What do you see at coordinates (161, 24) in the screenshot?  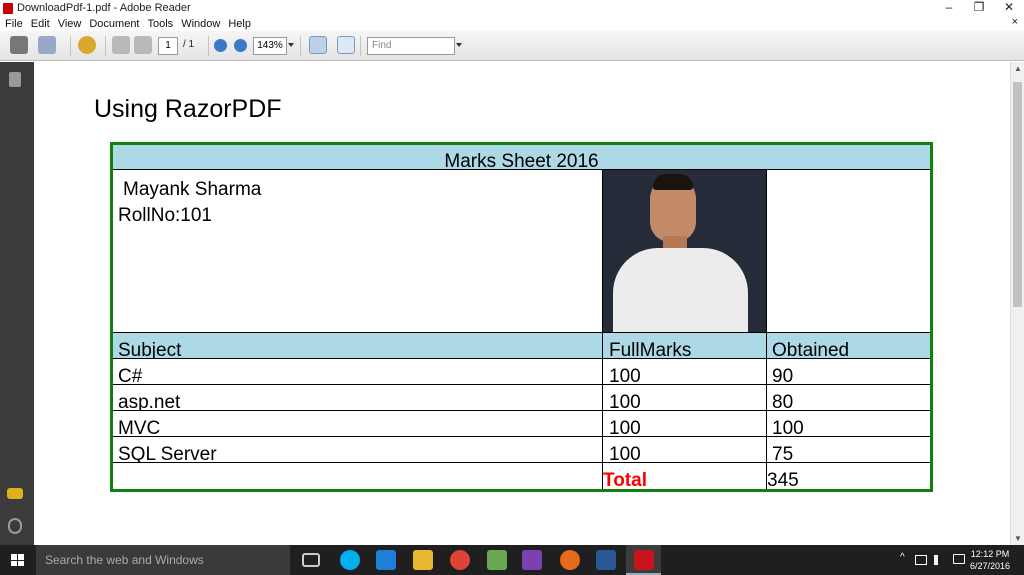 I see `menu-tools: Tools` at bounding box center [161, 24].